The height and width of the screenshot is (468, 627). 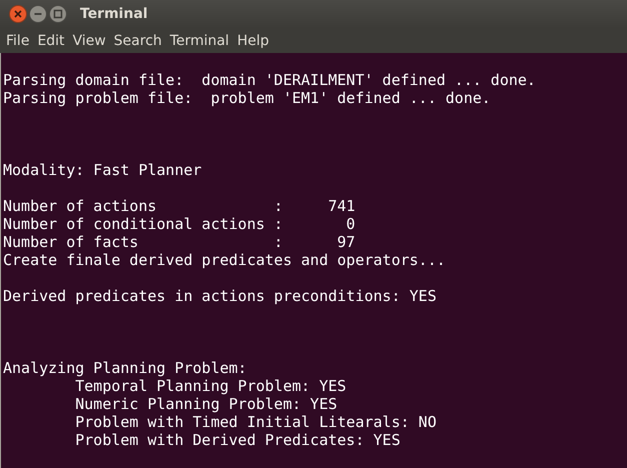 What do you see at coordinates (18, 14) in the screenshot?
I see `close-icon` at bounding box center [18, 14].